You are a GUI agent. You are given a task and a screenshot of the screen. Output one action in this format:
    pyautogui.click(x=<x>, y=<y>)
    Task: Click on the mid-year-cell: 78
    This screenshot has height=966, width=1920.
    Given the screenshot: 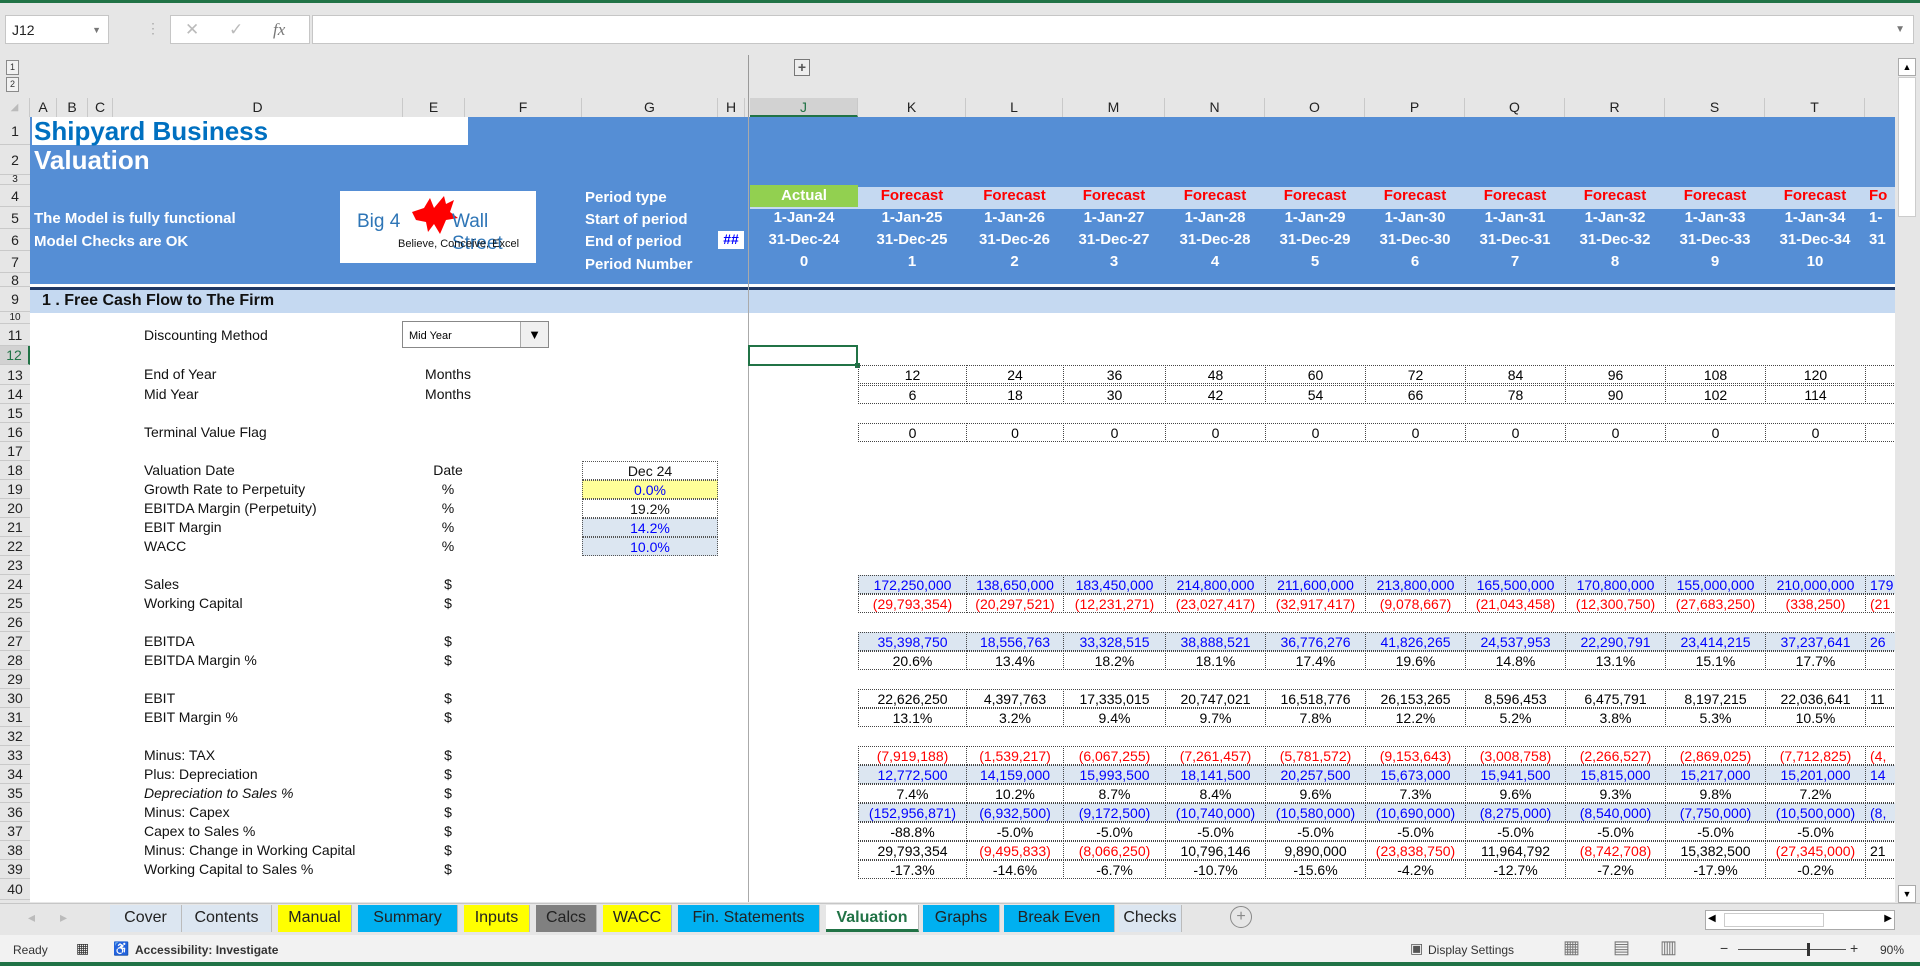 What is the action you would take?
    pyautogui.click(x=1515, y=394)
    